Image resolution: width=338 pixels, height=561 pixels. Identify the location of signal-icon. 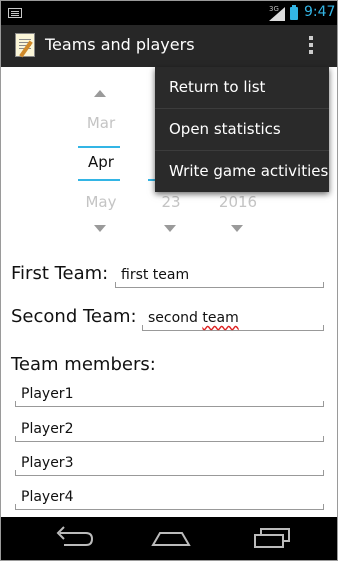
(277, 14).